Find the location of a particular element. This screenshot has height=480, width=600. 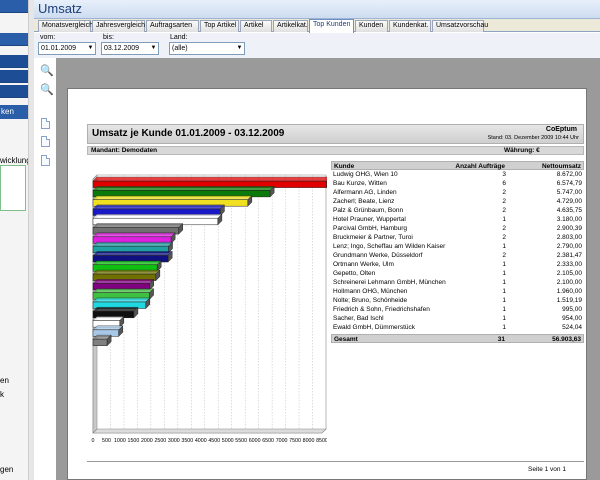

page-indicator: Seite 1 von 1 is located at coordinates (547, 469).